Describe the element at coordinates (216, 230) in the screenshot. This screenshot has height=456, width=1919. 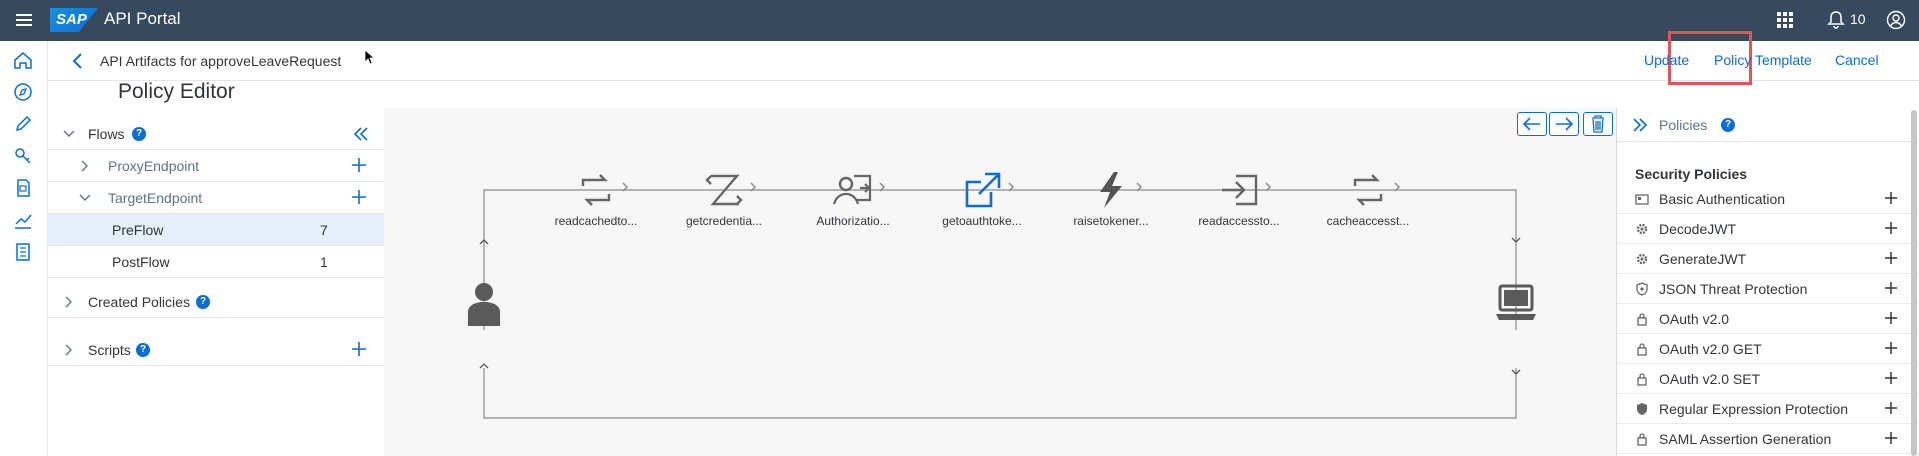
I see `flow-item-preflow: PreFlow 7` at that location.